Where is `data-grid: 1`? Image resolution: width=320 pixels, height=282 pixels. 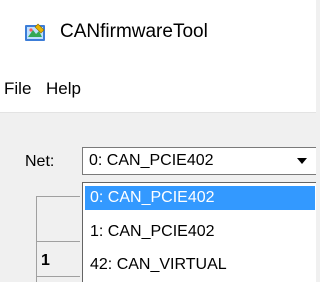
data-grid: 1 is located at coordinates (58, 239).